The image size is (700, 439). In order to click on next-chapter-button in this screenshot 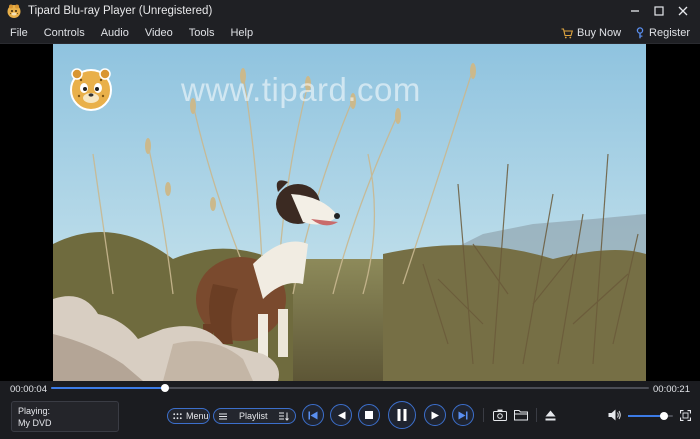, I will do `click(463, 415)`.